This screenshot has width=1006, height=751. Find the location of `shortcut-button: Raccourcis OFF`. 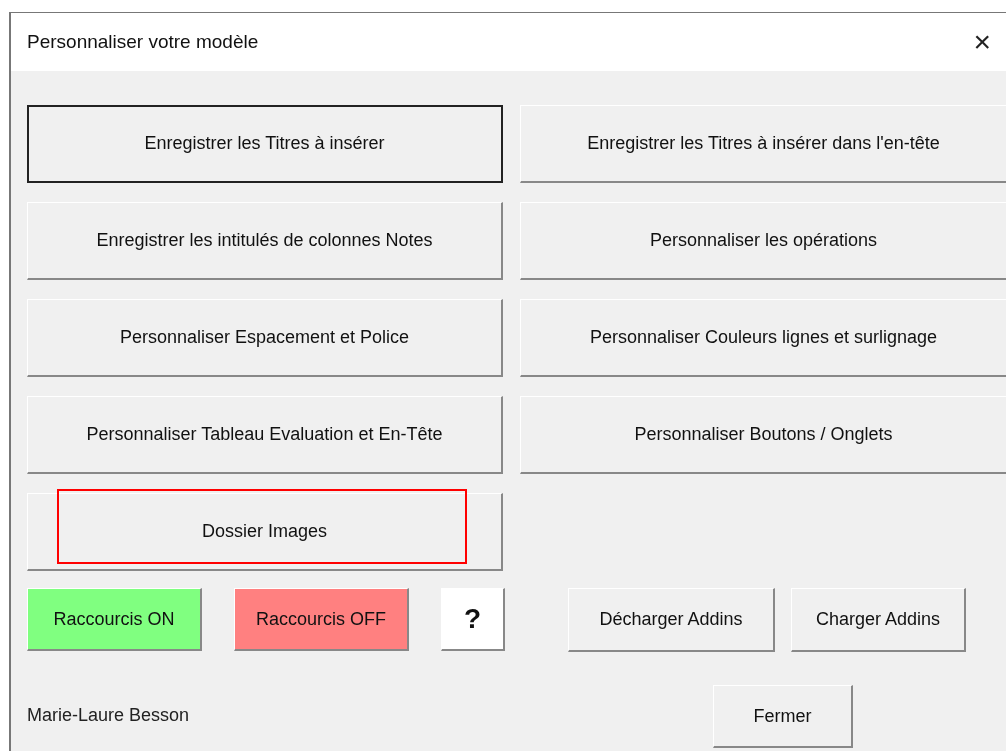

shortcut-button: Raccourcis OFF is located at coordinates (321, 619).